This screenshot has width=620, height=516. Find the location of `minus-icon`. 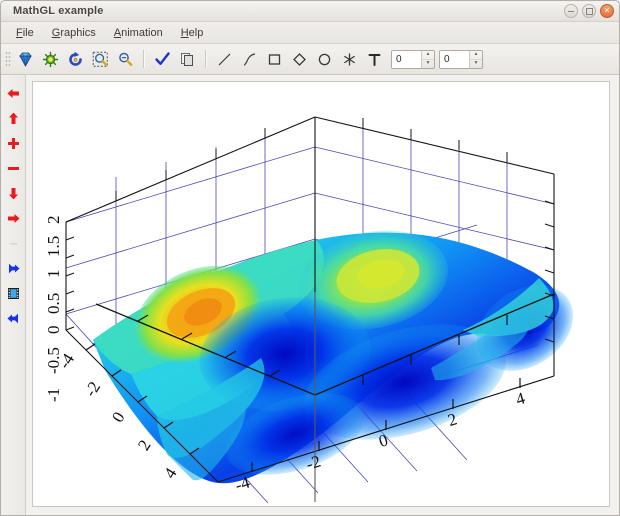

minus-icon is located at coordinates (13, 168).